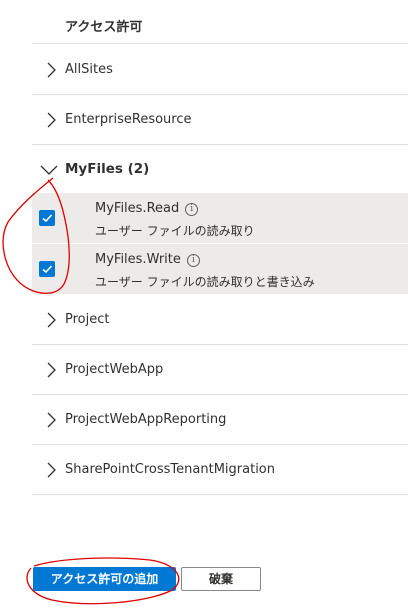 Image resolution: width=408 pixels, height=609 pixels. I want to click on discard-button: 破棄, so click(221, 579).